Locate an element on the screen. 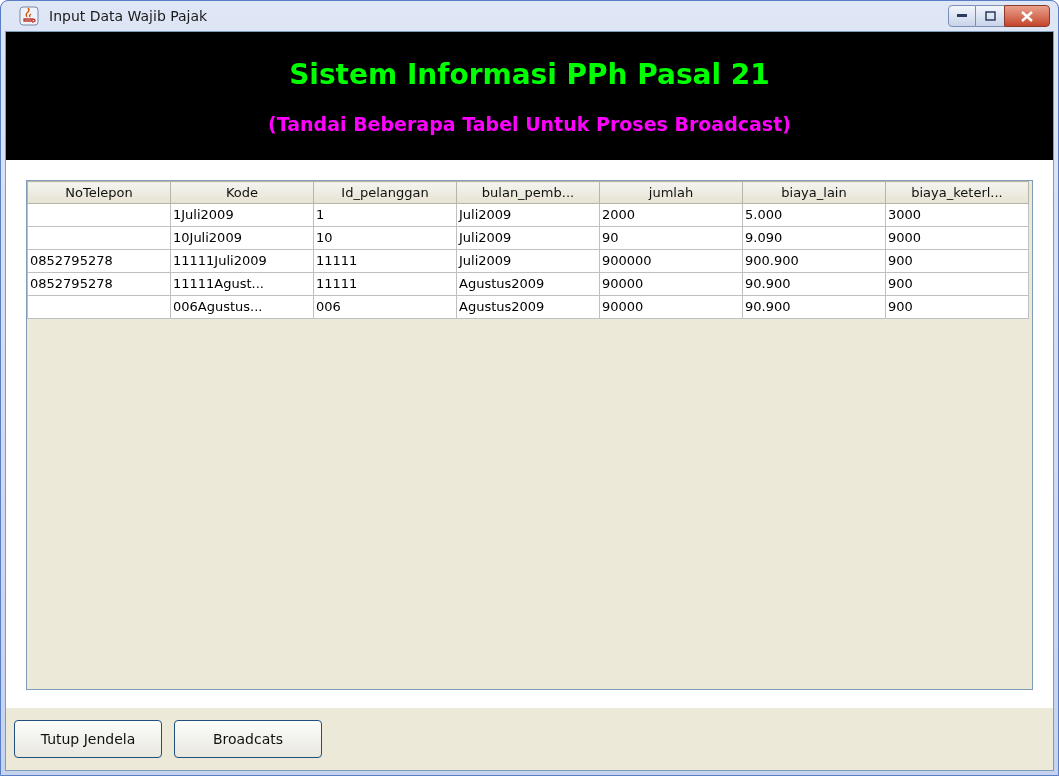 This screenshot has width=1059, height=776. column-header: NoTelepon is located at coordinates (99, 192).